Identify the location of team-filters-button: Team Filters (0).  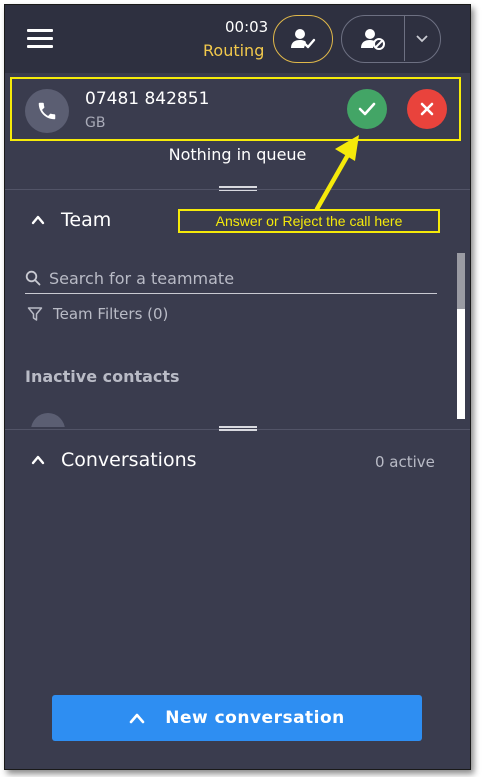
(97, 314).